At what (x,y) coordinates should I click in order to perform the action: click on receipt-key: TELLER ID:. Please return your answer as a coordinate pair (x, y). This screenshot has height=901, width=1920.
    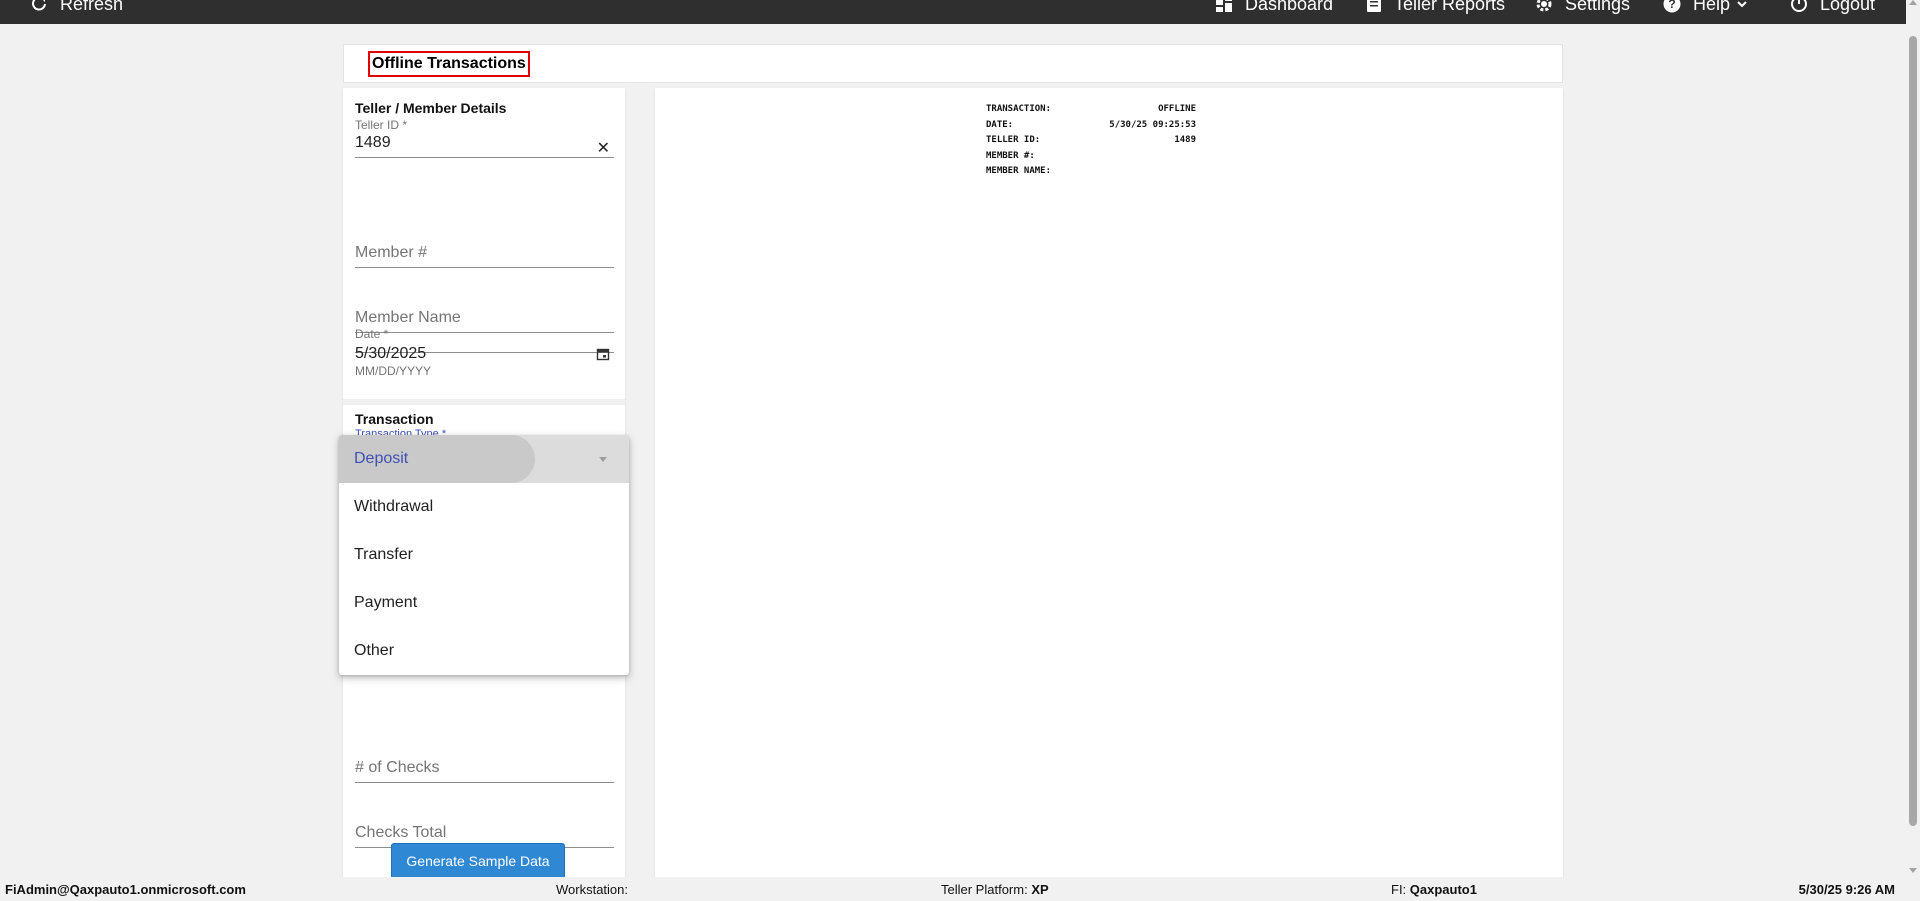
    Looking at the image, I should click on (1013, 140).